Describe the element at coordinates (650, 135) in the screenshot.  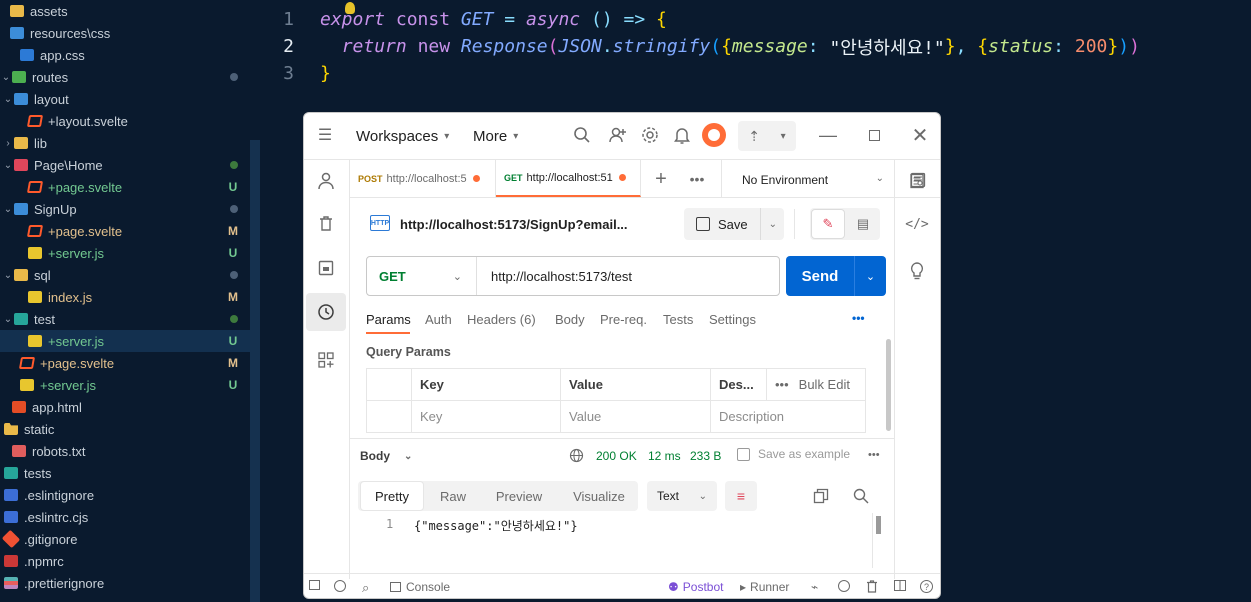
I see `settings-gear-icon` at that location.